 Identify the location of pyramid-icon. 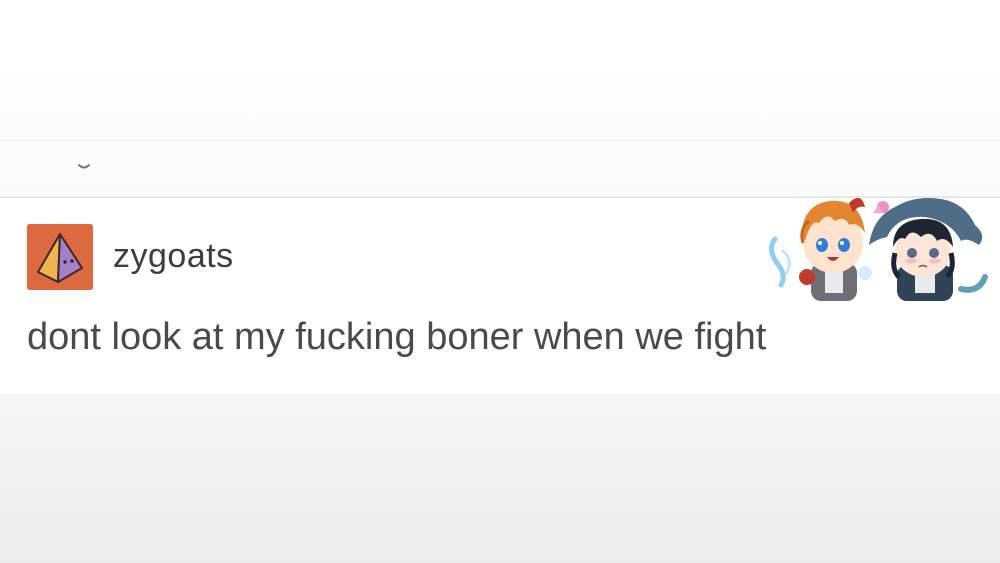
(60, 257).